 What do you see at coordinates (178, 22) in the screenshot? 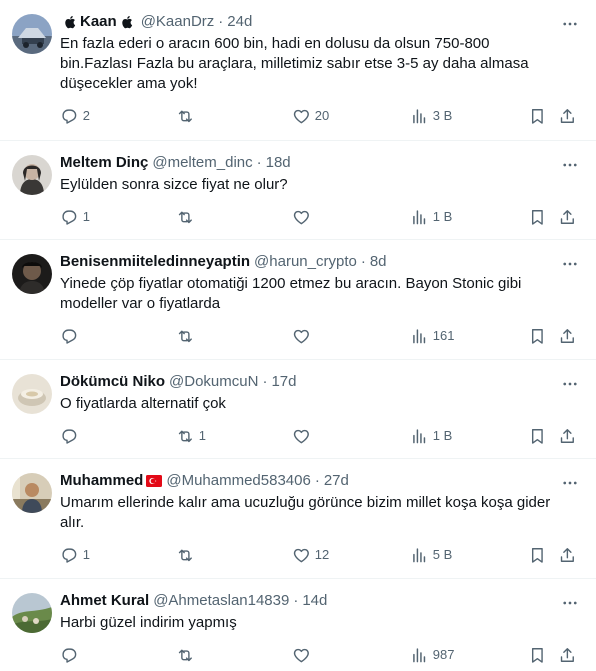
I see `user-handle: @KaanDrz` at bounding box center [178, 22].